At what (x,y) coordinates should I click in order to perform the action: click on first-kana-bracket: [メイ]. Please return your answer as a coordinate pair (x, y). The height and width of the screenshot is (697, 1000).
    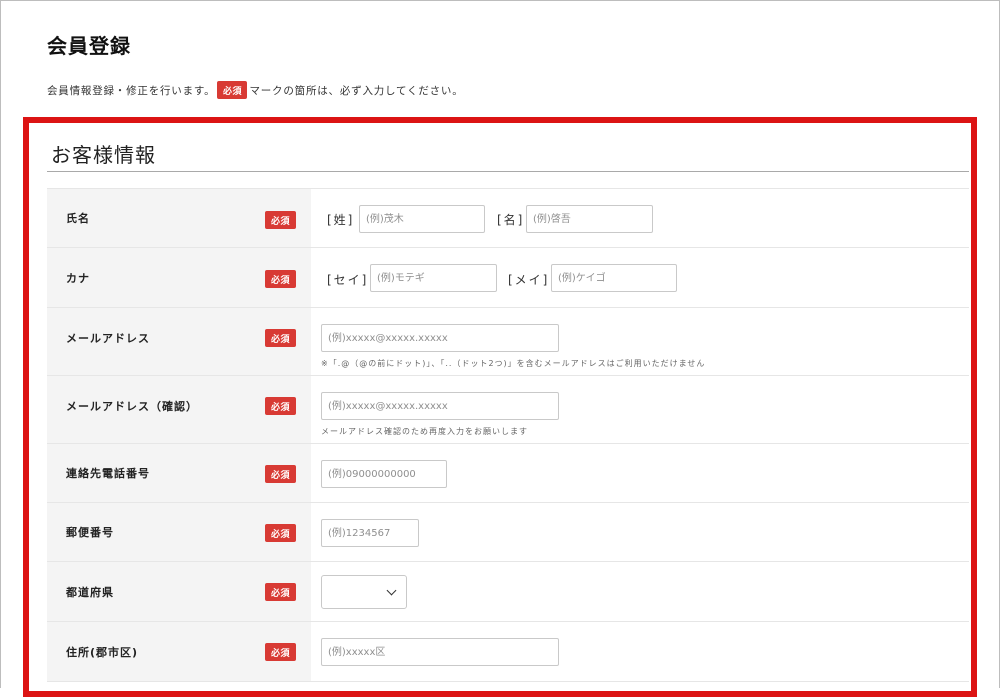
    Looking at the image, I should click on (529, 280).